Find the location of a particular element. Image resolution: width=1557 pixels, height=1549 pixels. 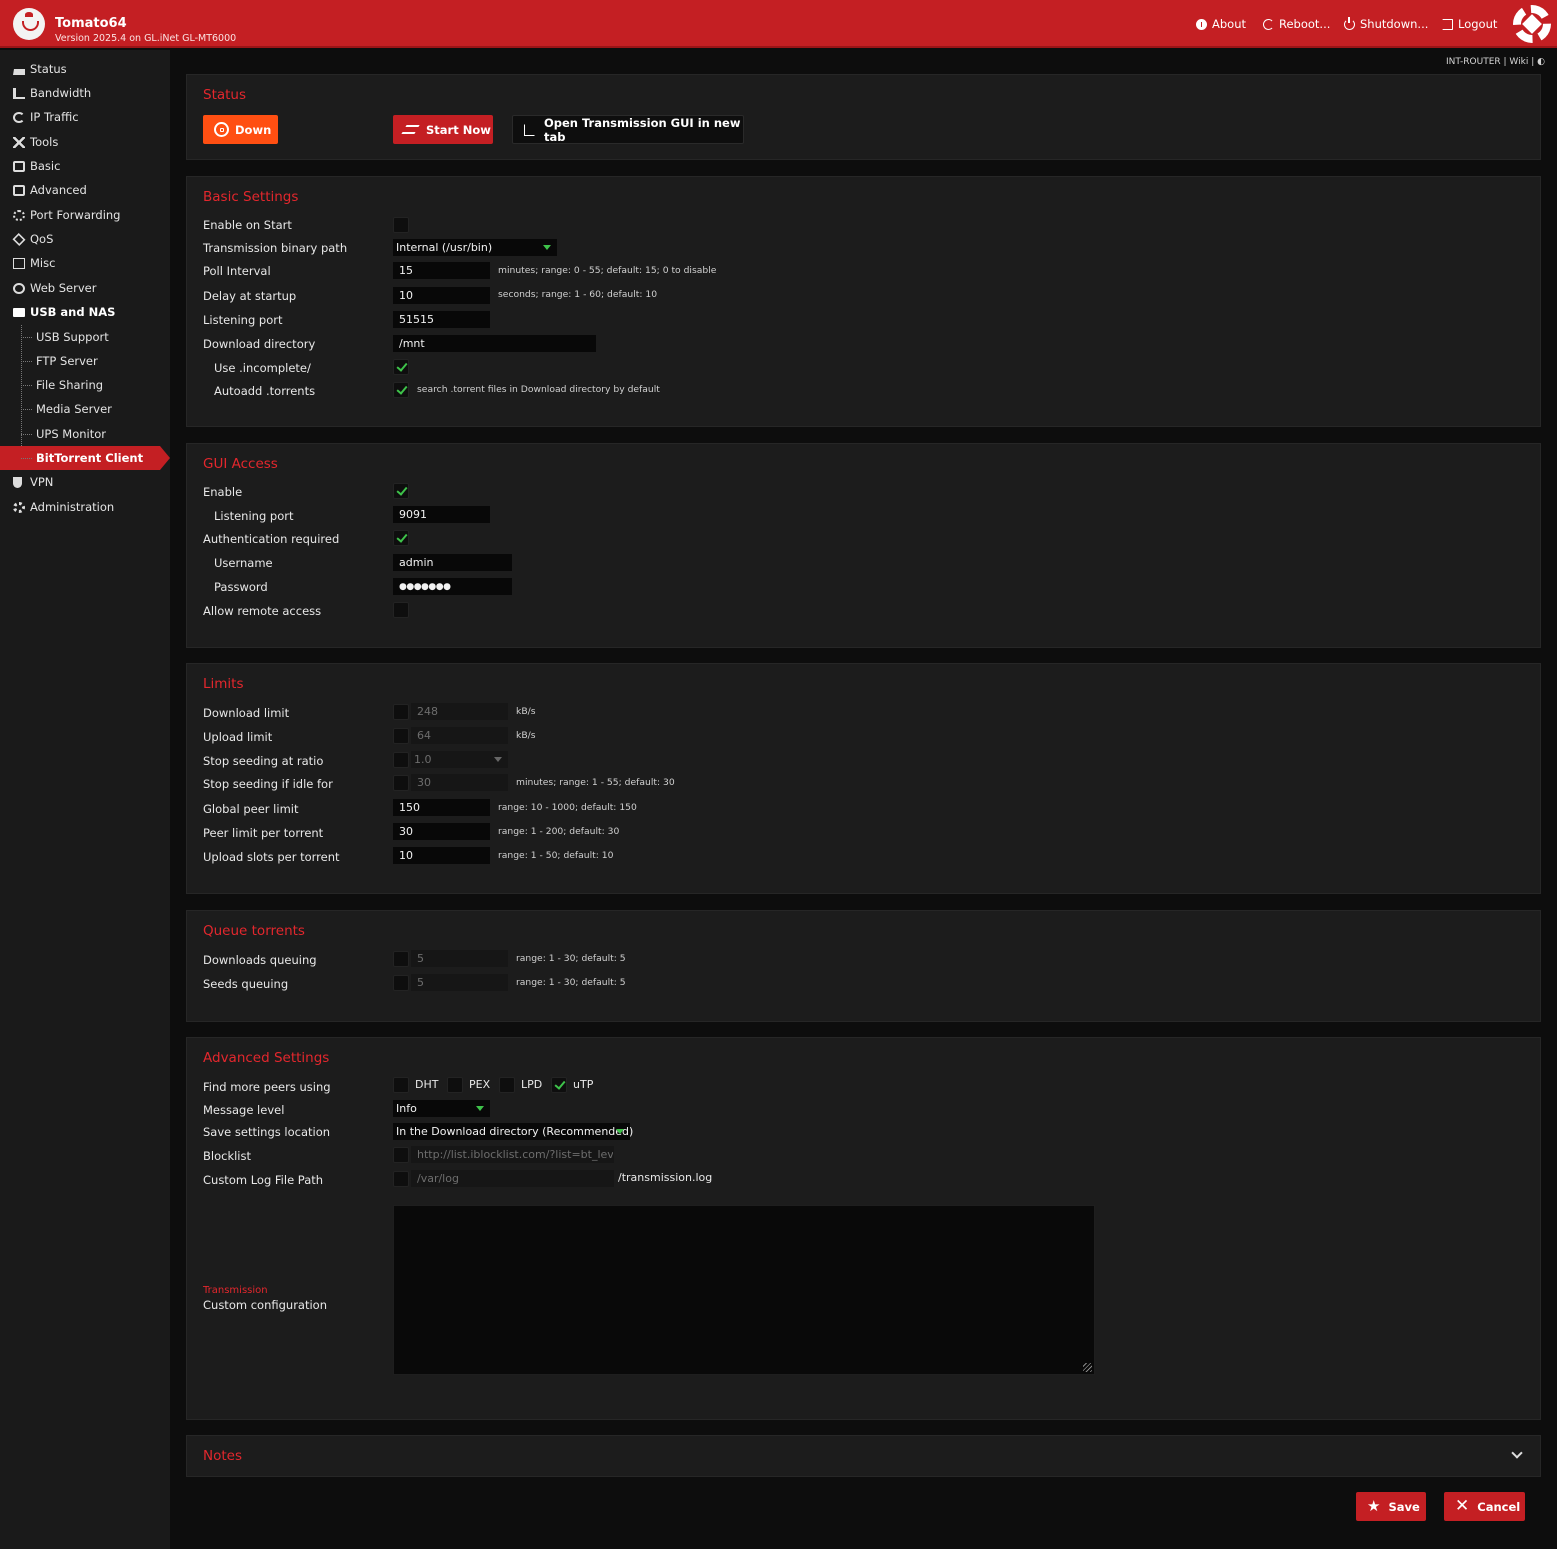

sidebar-item-ftp-server: FTP Server is located at coordinates (85, 361).